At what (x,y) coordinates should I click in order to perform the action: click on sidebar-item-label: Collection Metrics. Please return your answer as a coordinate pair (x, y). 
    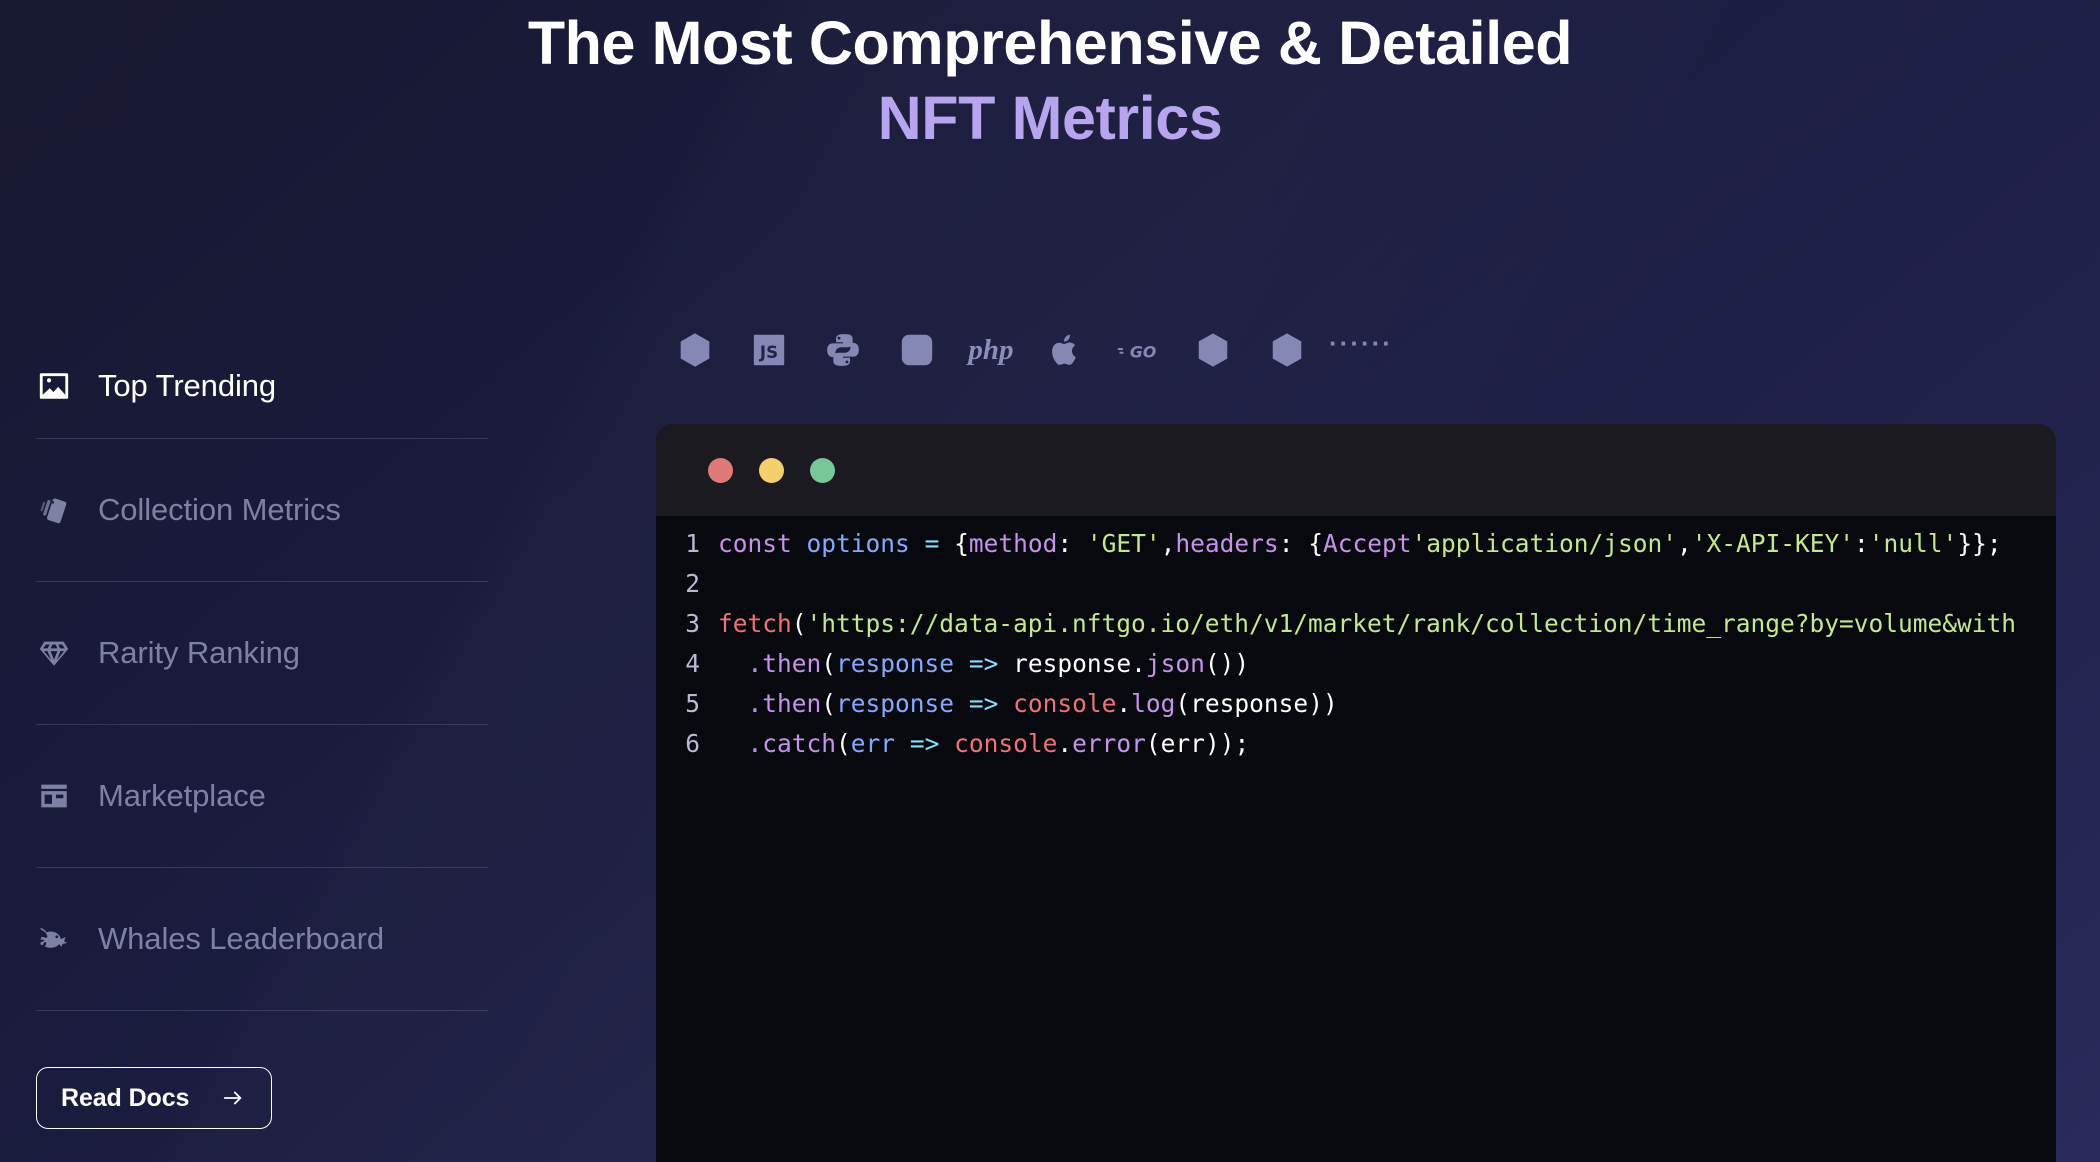
    Looking at the image, I should click on (219, 509).